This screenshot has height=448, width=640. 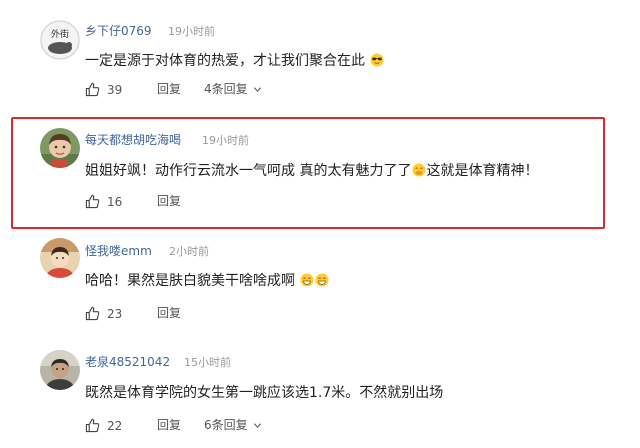 What do you see at coordinates (226, 425) in the screenshot?
I see `replies-count-label: 6条回复` at bounding box center [226, 425].